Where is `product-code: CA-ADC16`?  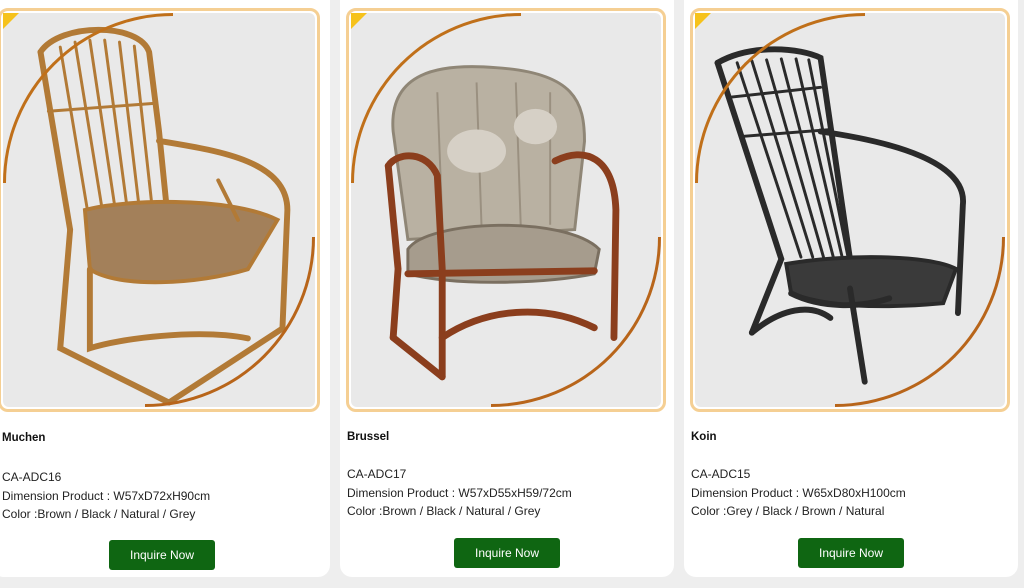
product-code: CA-ADC16 is located at coordinates (32, 477).